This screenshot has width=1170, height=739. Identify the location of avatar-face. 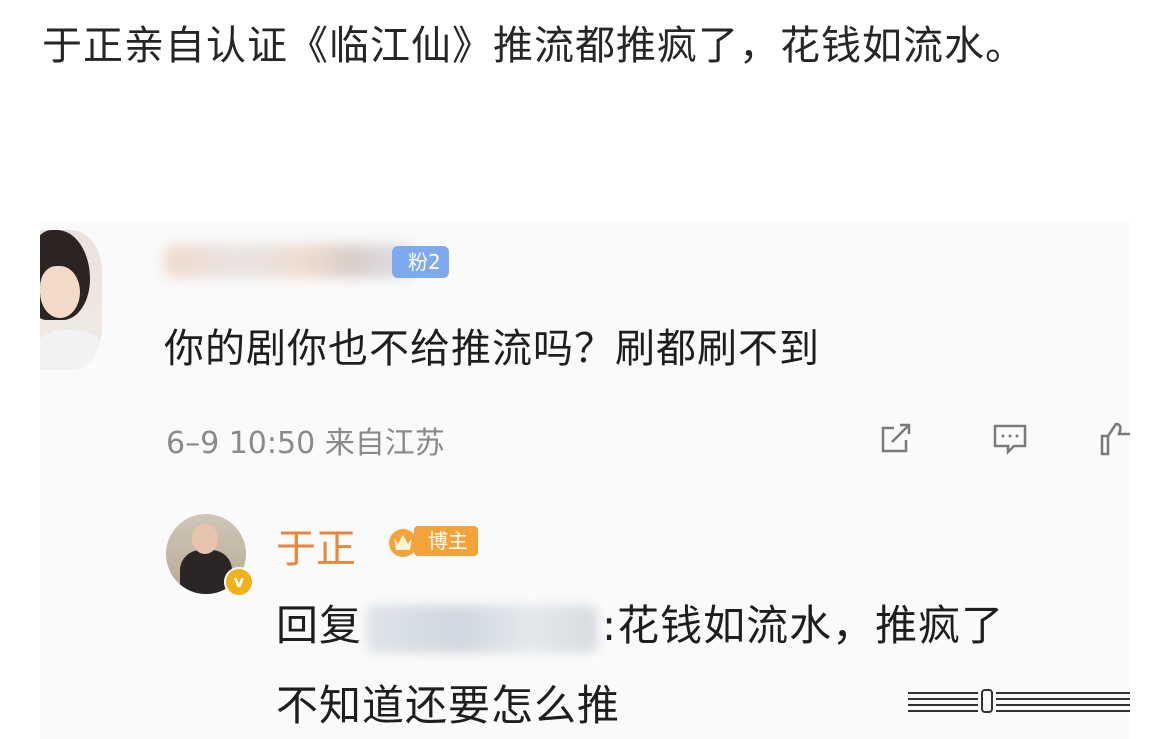
(60, 292).